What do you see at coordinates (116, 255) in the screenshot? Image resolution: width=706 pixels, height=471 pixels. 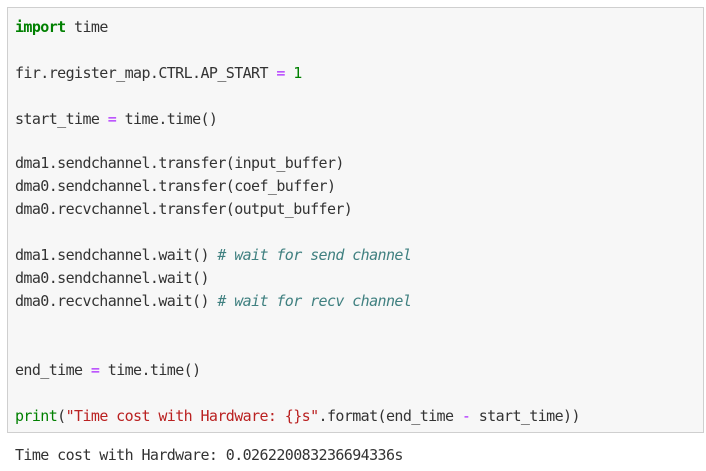 I see `dma1-send-wait-call: dma1.sendchannel.wait()` at bounding box center [116, 255].